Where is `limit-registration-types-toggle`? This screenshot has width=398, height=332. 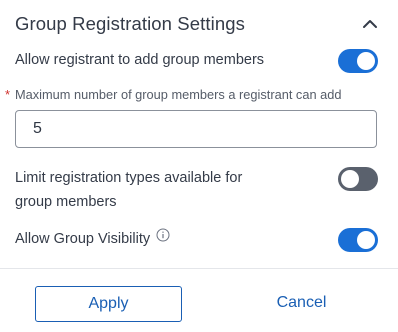
limit-registration-types-toggle is located at coordinates (358, 179).